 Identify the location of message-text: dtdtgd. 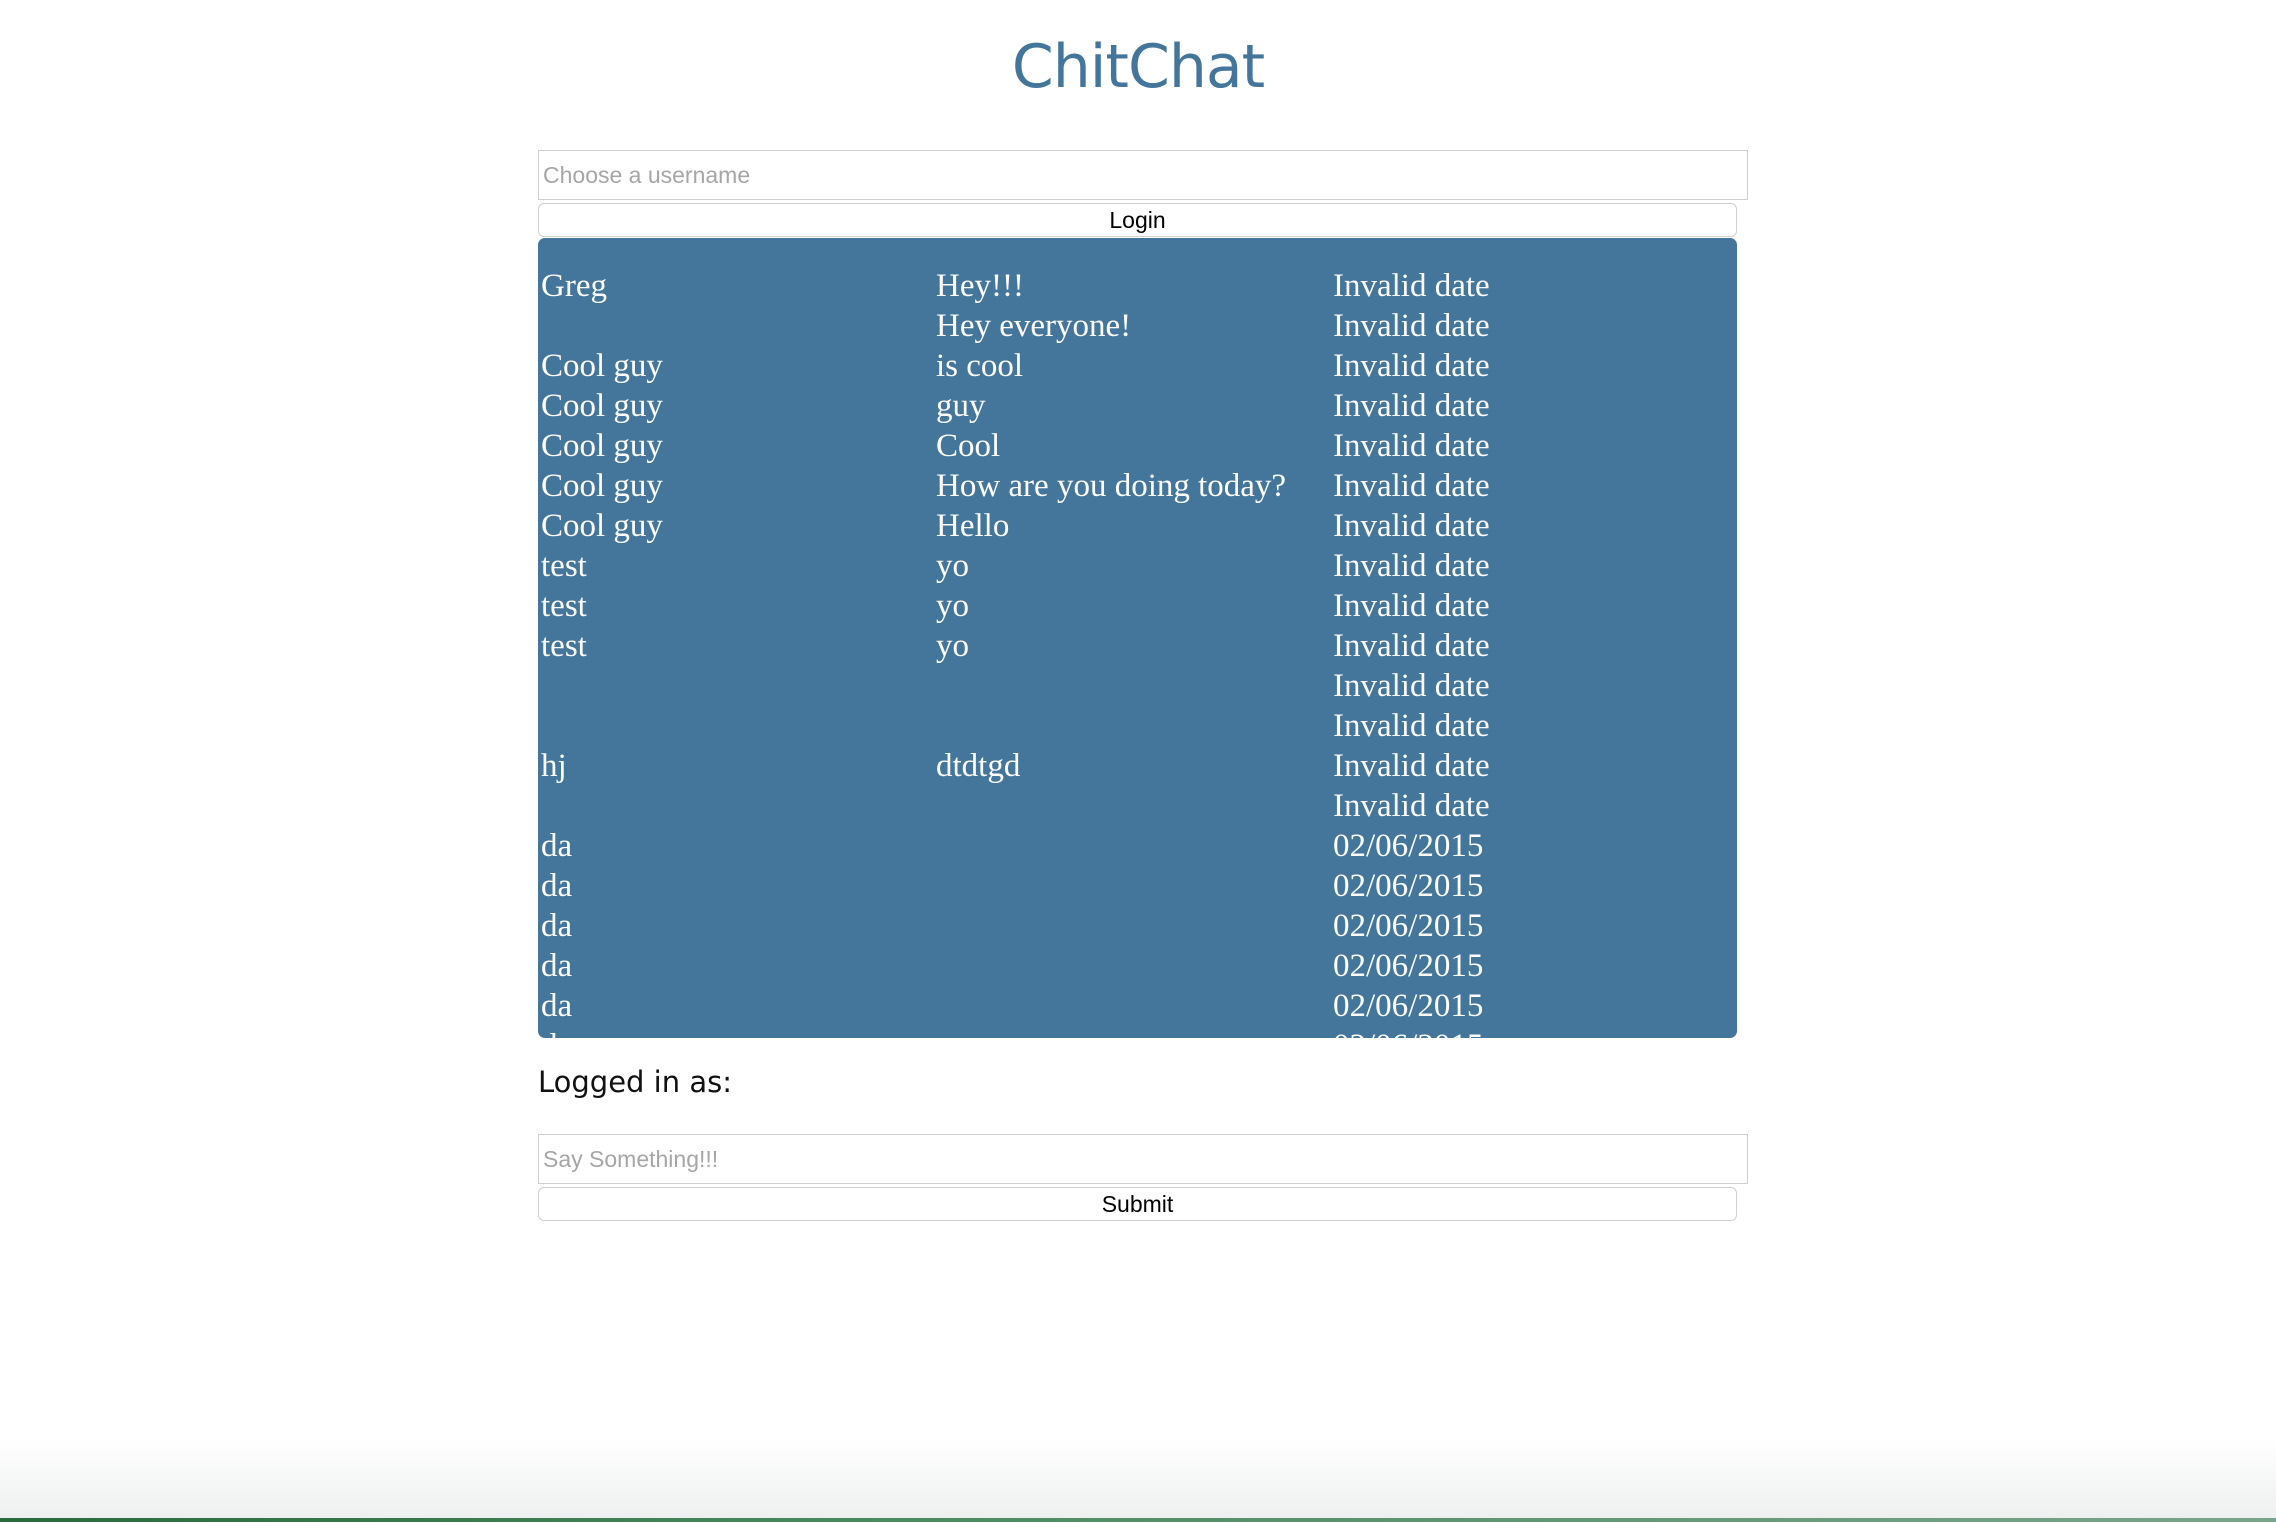
(978, 766).